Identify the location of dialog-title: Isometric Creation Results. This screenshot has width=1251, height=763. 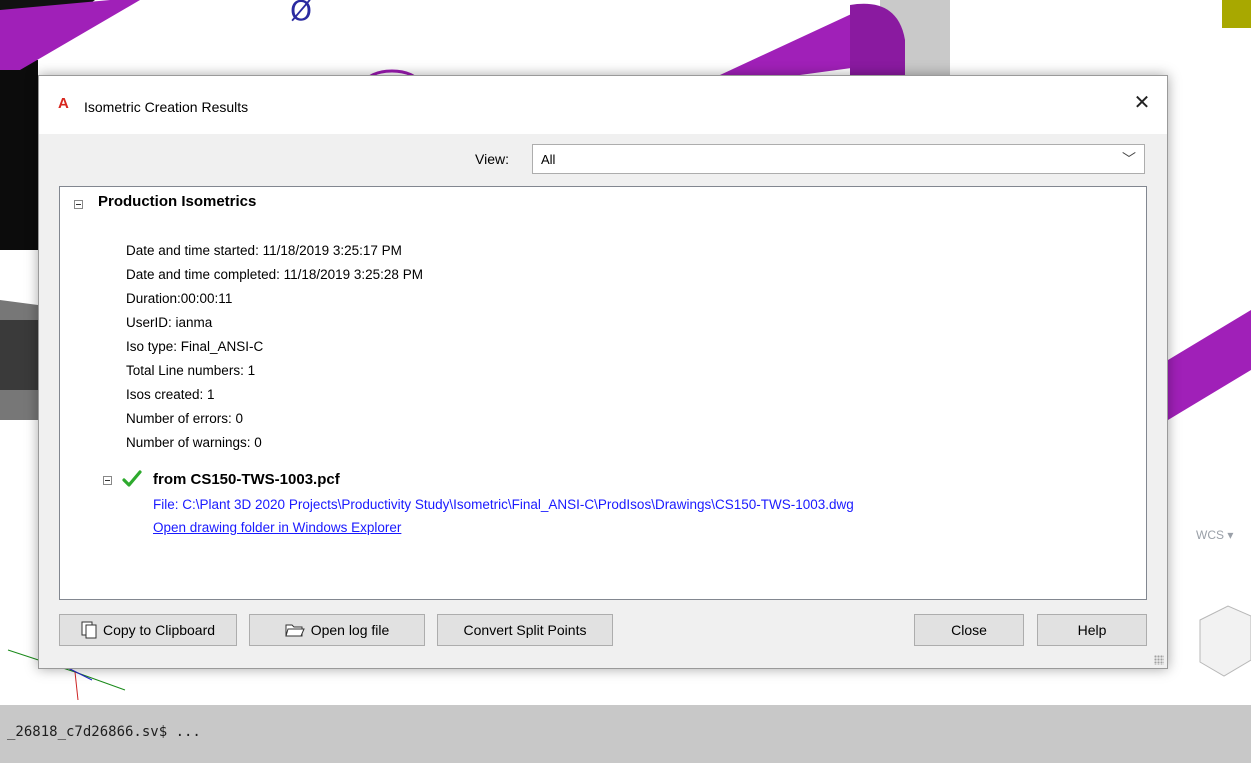
(166, 107).